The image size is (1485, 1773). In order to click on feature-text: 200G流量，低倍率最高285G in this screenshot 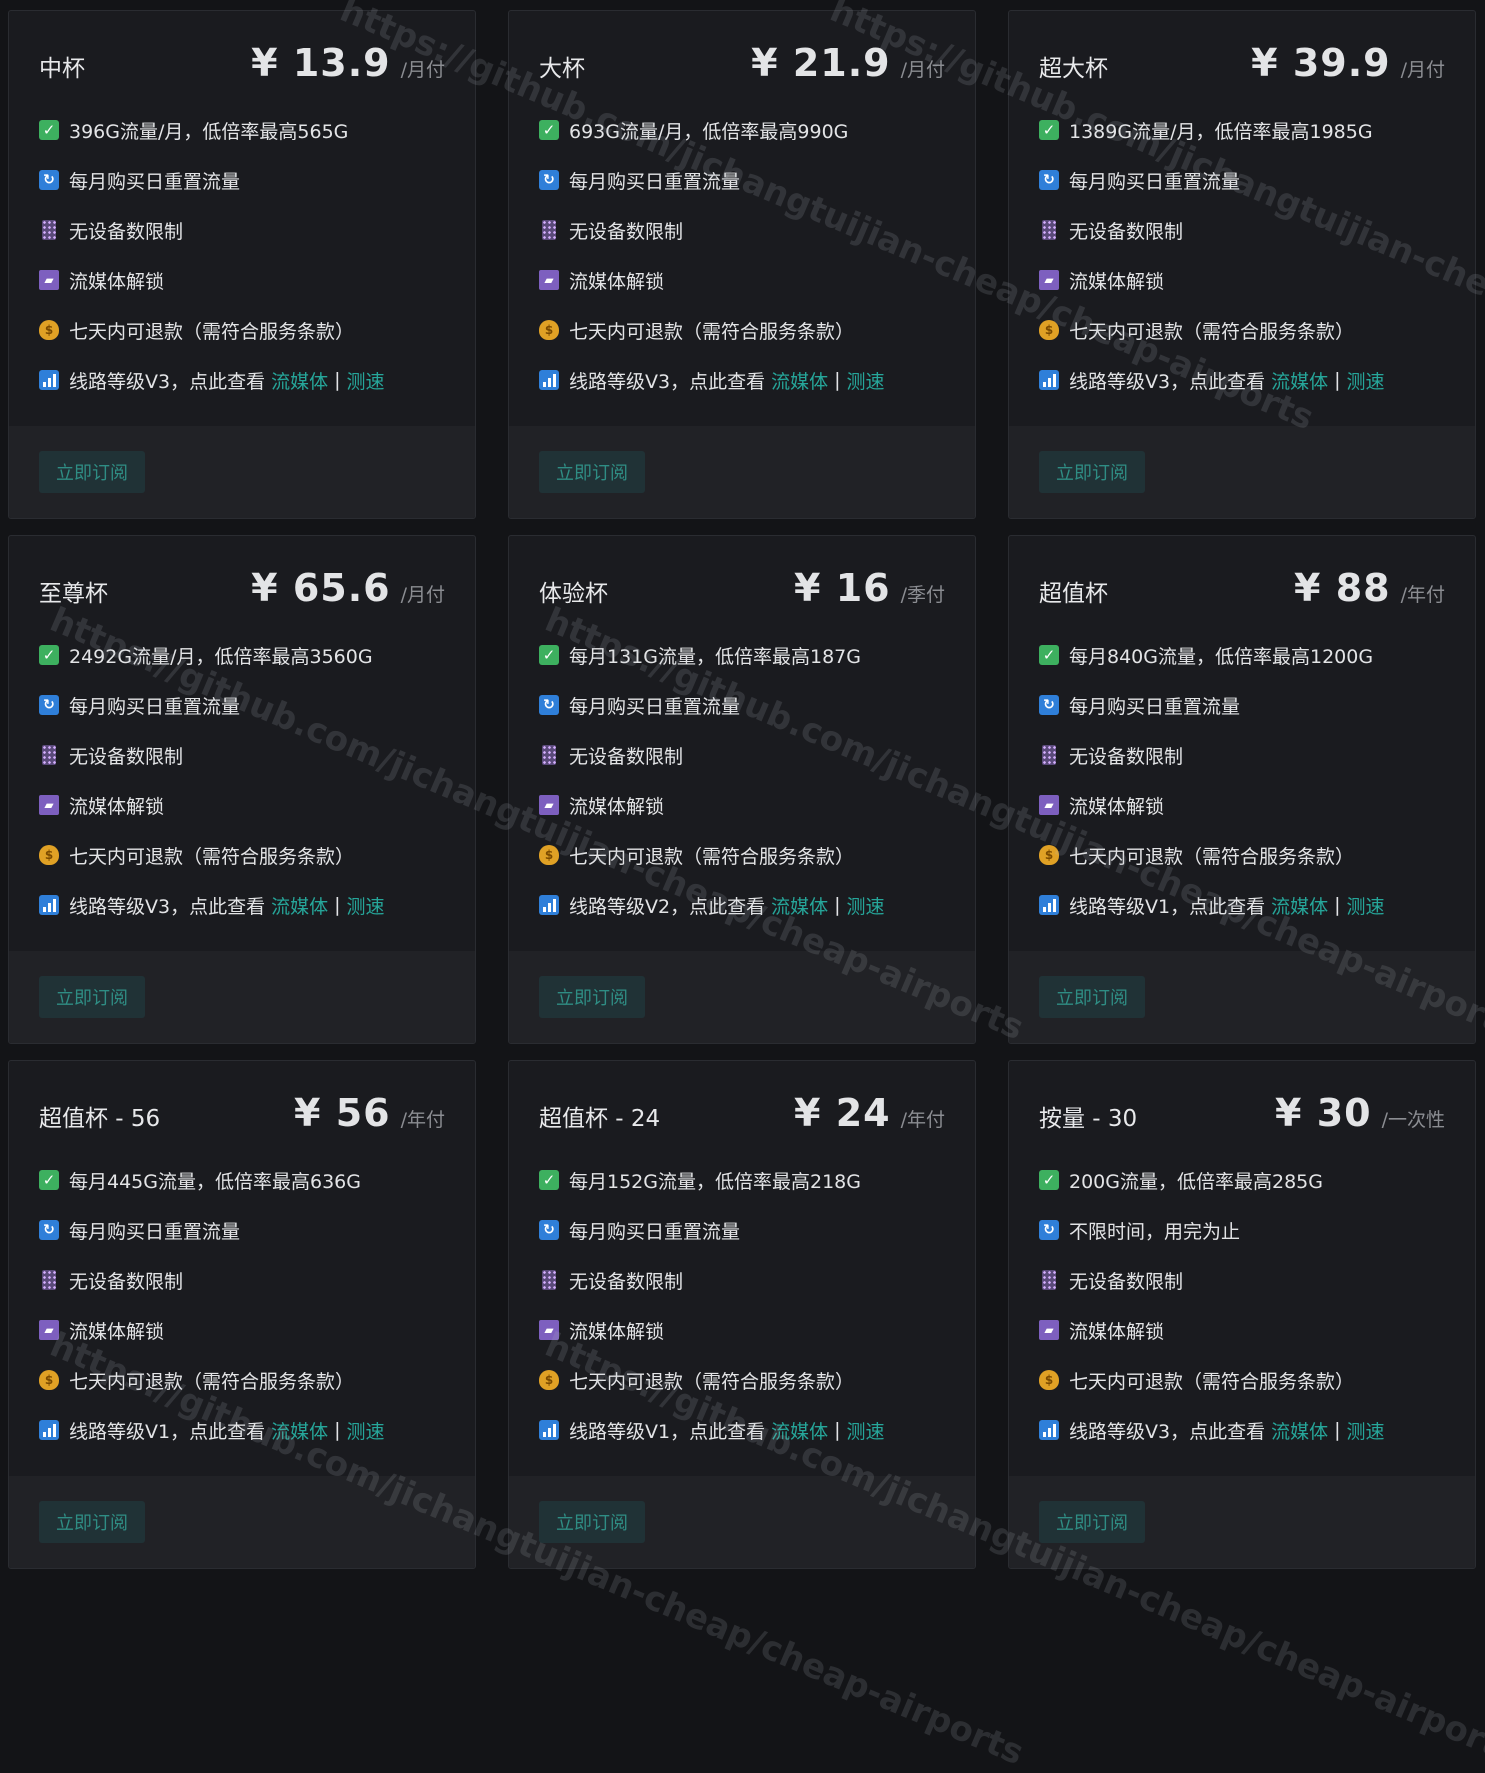, I will do `click(1196, 1181)`.